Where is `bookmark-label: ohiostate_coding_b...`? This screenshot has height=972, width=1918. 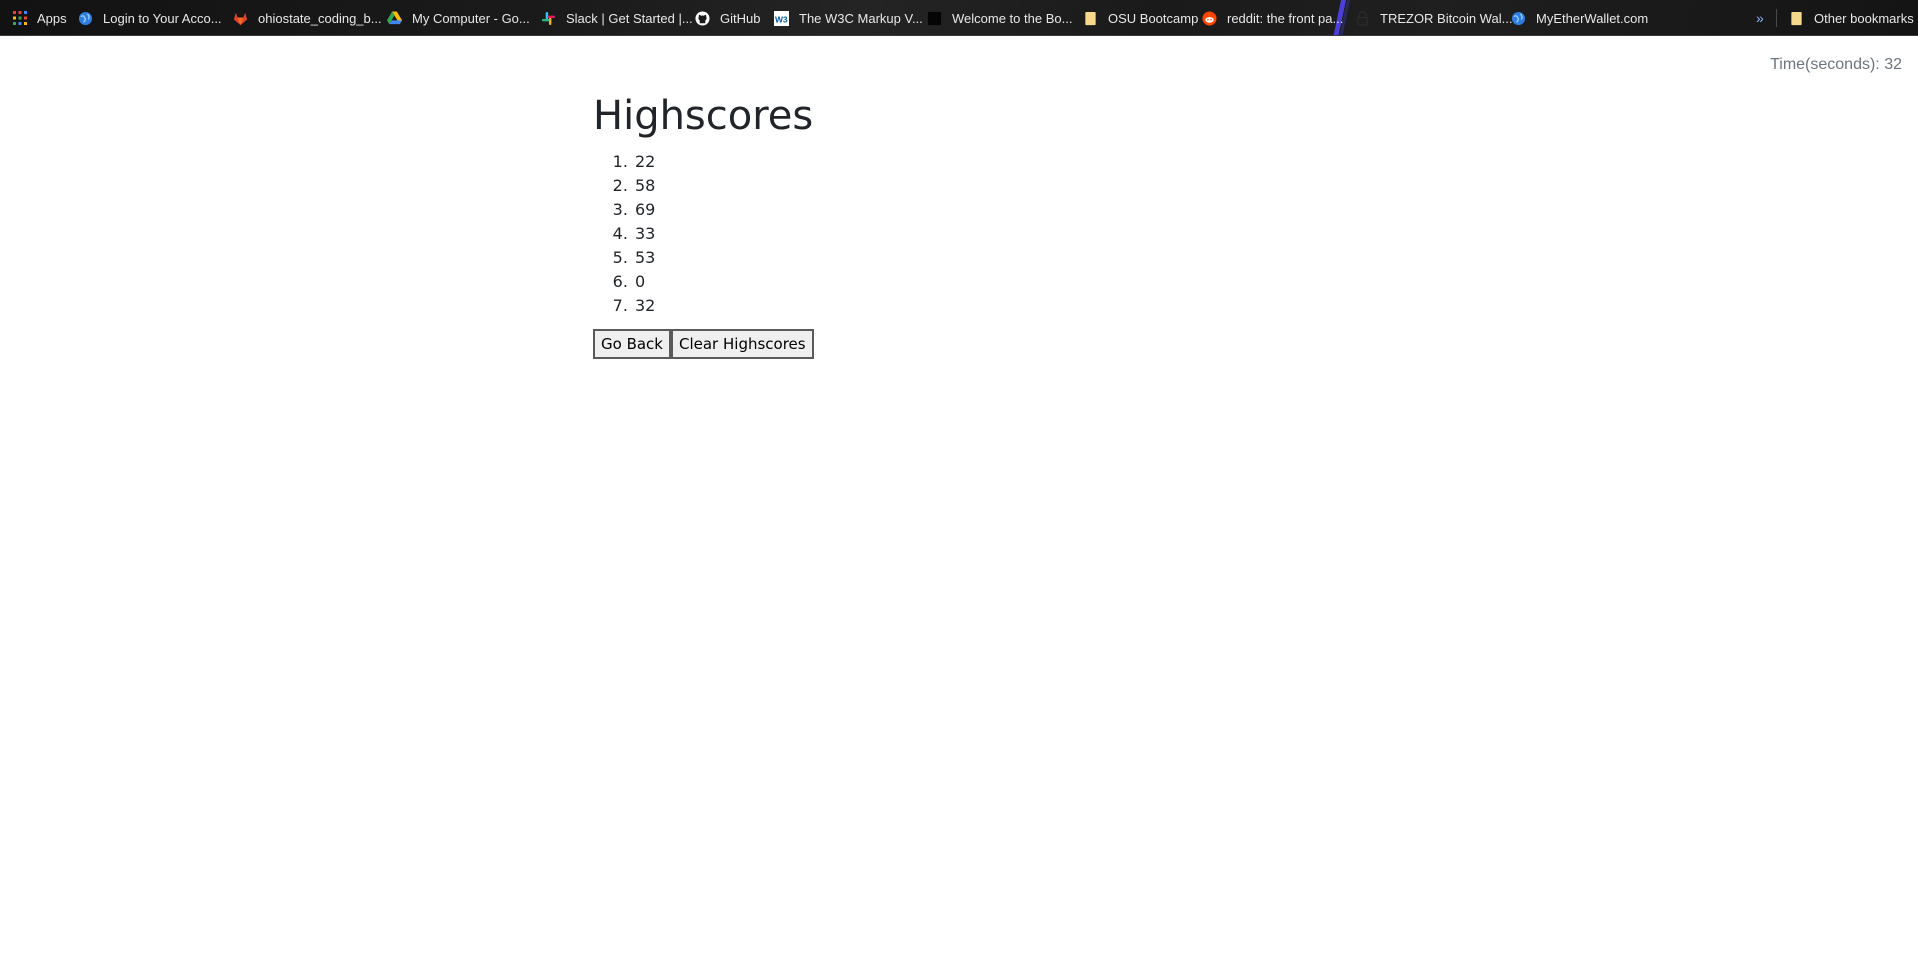
bookmark-label: ohiostate_coding_b... is located at coordinates (320, 18).